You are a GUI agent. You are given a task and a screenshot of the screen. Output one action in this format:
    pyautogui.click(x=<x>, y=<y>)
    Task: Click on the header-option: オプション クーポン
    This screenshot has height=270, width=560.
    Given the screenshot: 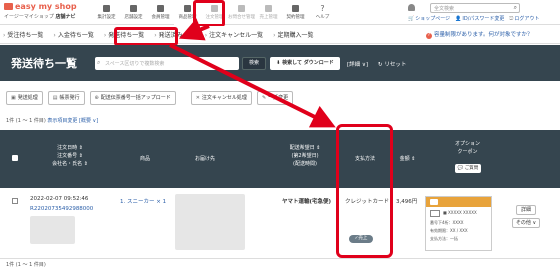 What is the action you would take?
    pyautogui.click(x=467, y=148)
    